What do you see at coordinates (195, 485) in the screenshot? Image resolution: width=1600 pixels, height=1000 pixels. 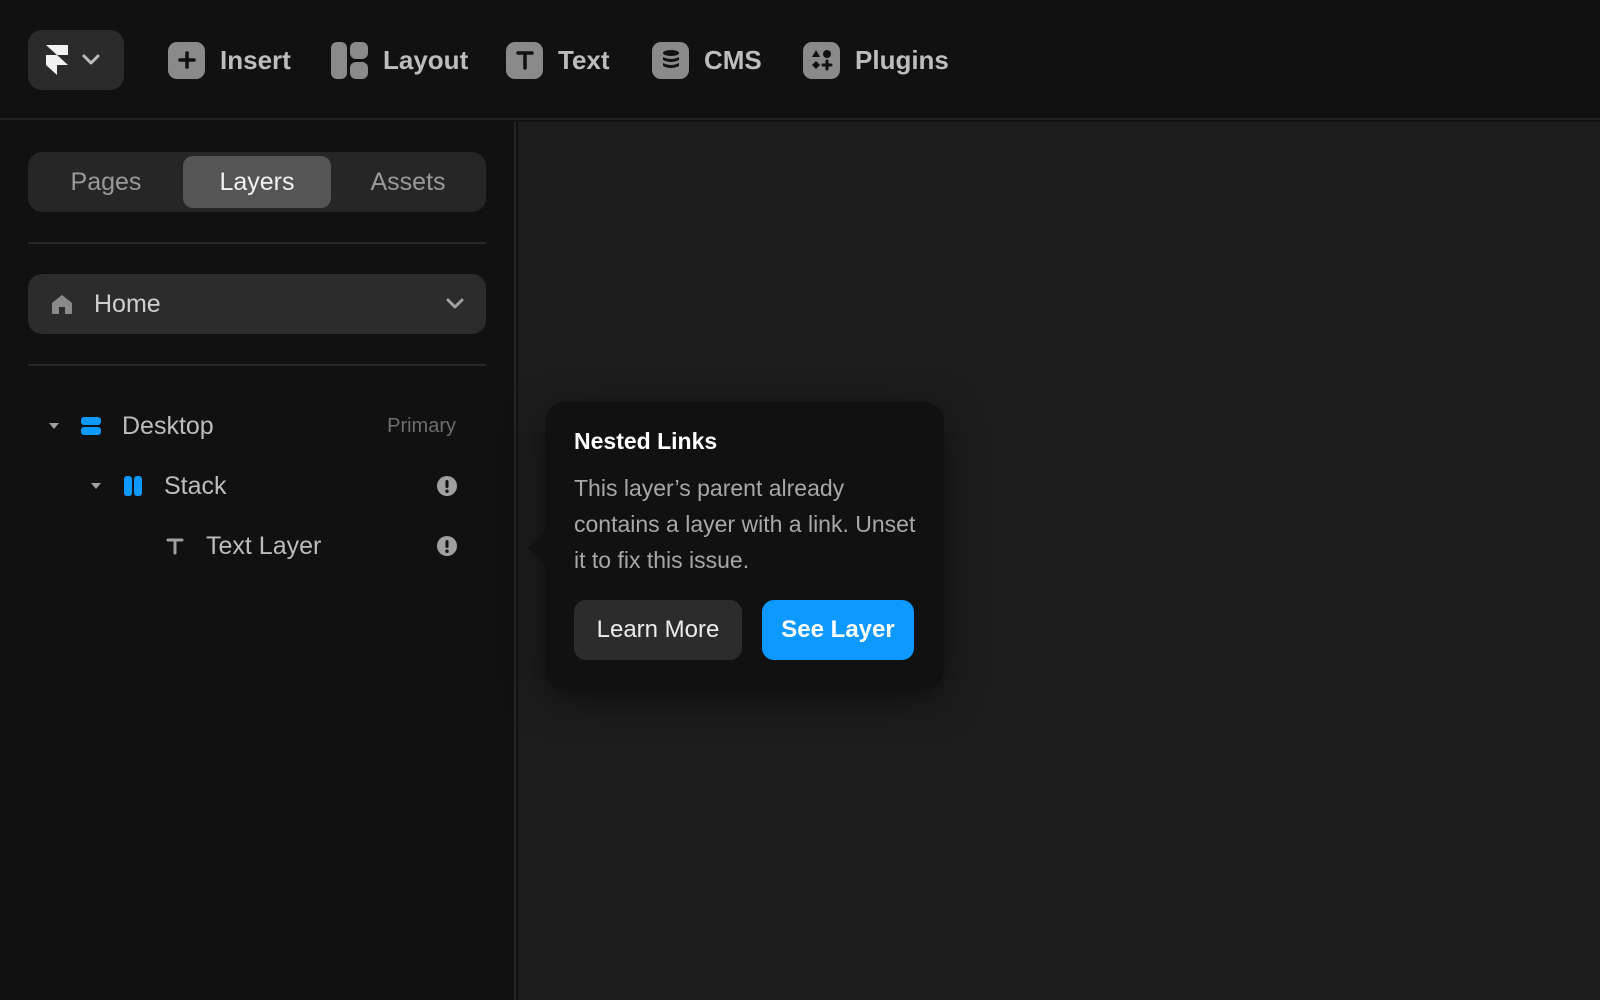 I see `layer-name: Stack` at bounding box center [195, 485].